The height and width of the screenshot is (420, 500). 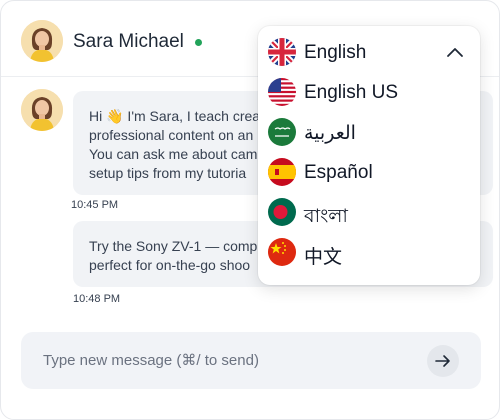 What do you see at coordinates (282, 52) in the screenshot?
I see `uk-flag-icon` at bounding box center [282, 52].